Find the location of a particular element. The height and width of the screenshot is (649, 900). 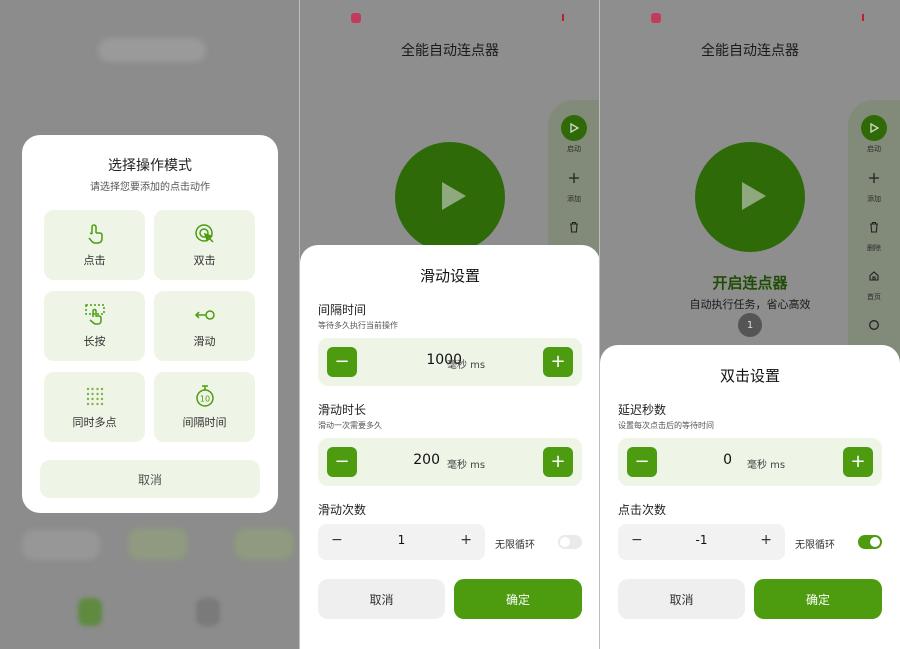

dialog-title: 选择操作模式 is located at coordinates (150, 166).